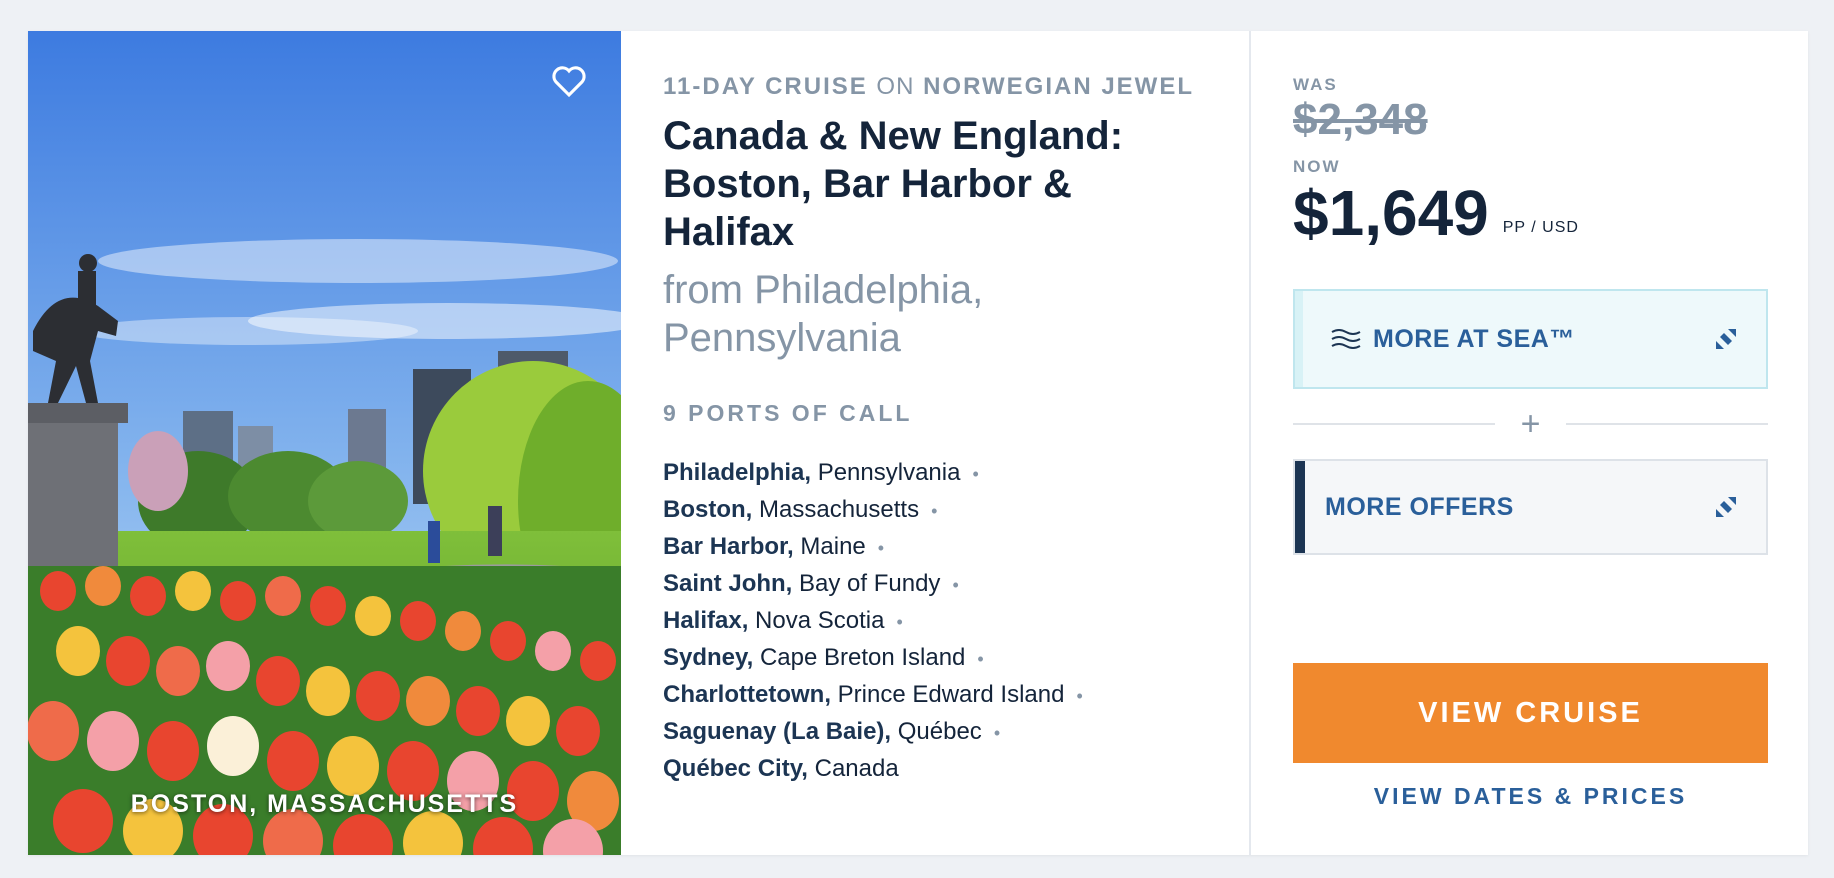 This screenshot has height=878, width=1834. What do you see at coordinates (1058, 86) in the screenshot?
I see `ship-name: NORWEGIAN JEWEL` at bounding box center [1058, 86].